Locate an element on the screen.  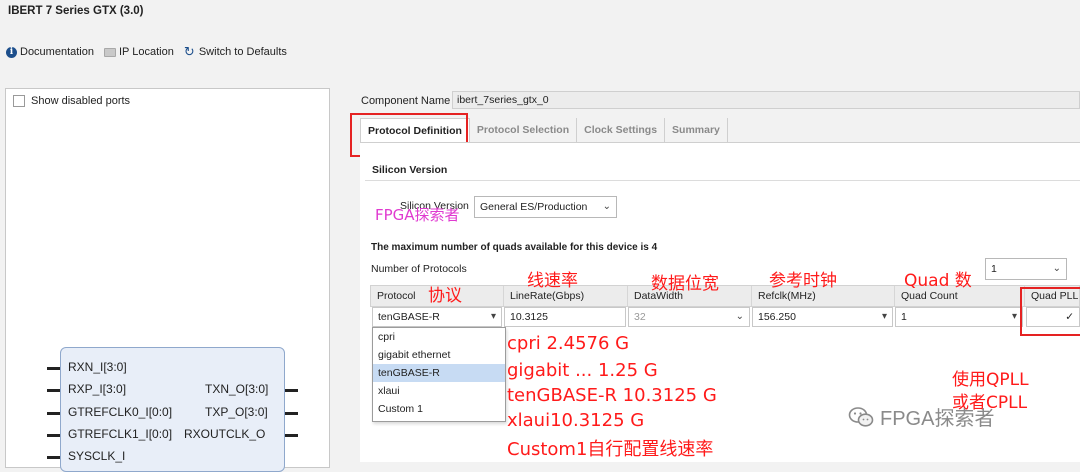
watermark: FPGA探索者 is located at coordinates (921, 416).